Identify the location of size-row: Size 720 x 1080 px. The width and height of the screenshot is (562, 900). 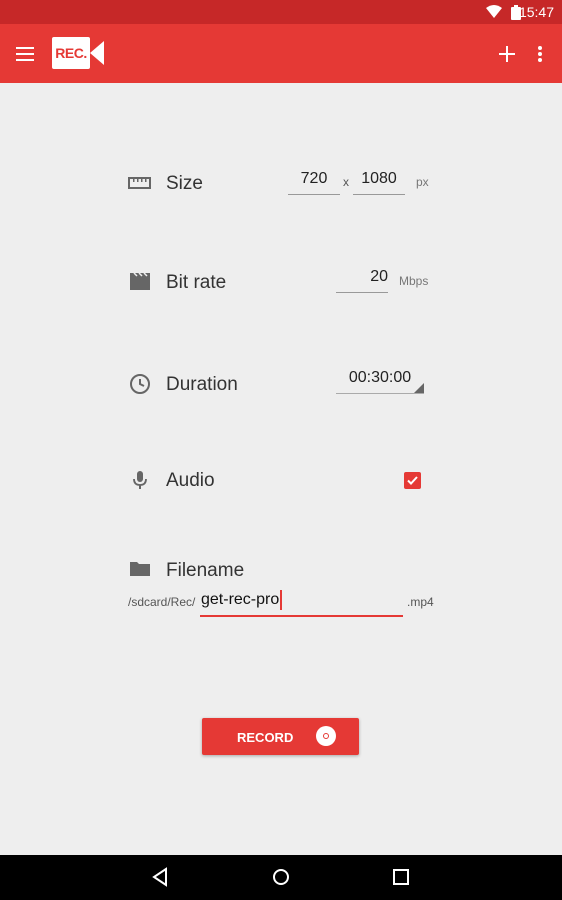
(283, 183).